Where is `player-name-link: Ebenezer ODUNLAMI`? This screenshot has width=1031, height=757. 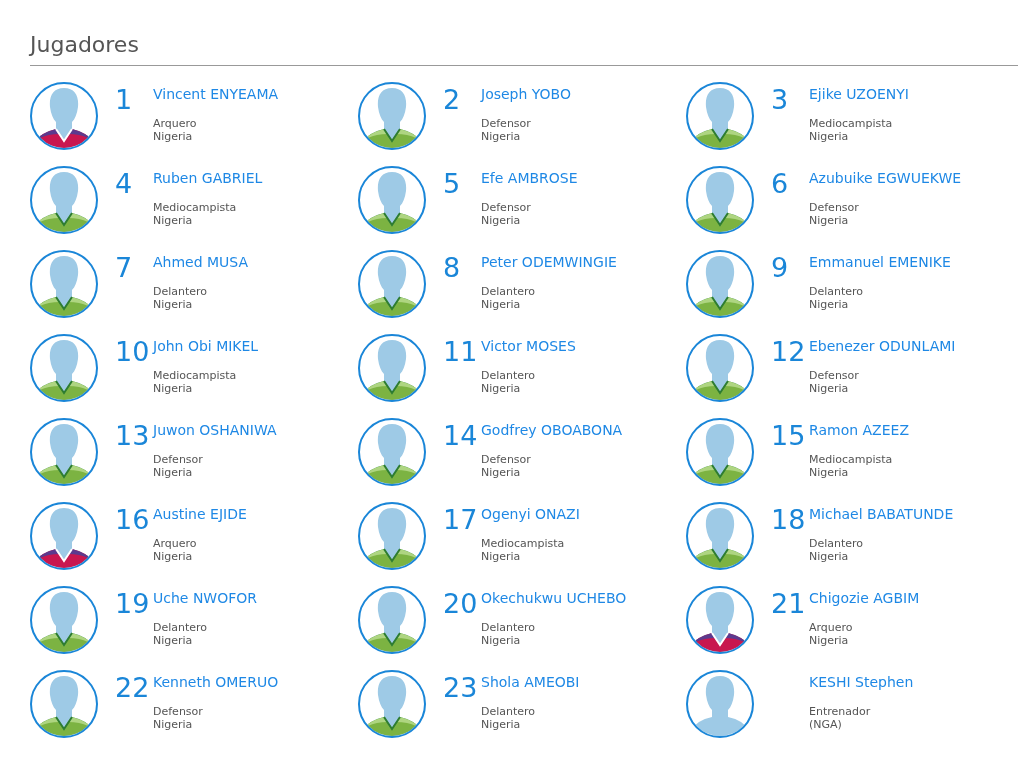
player-name-link: Ebenezer ODUNLAMI is located at coordinates (882, 346).